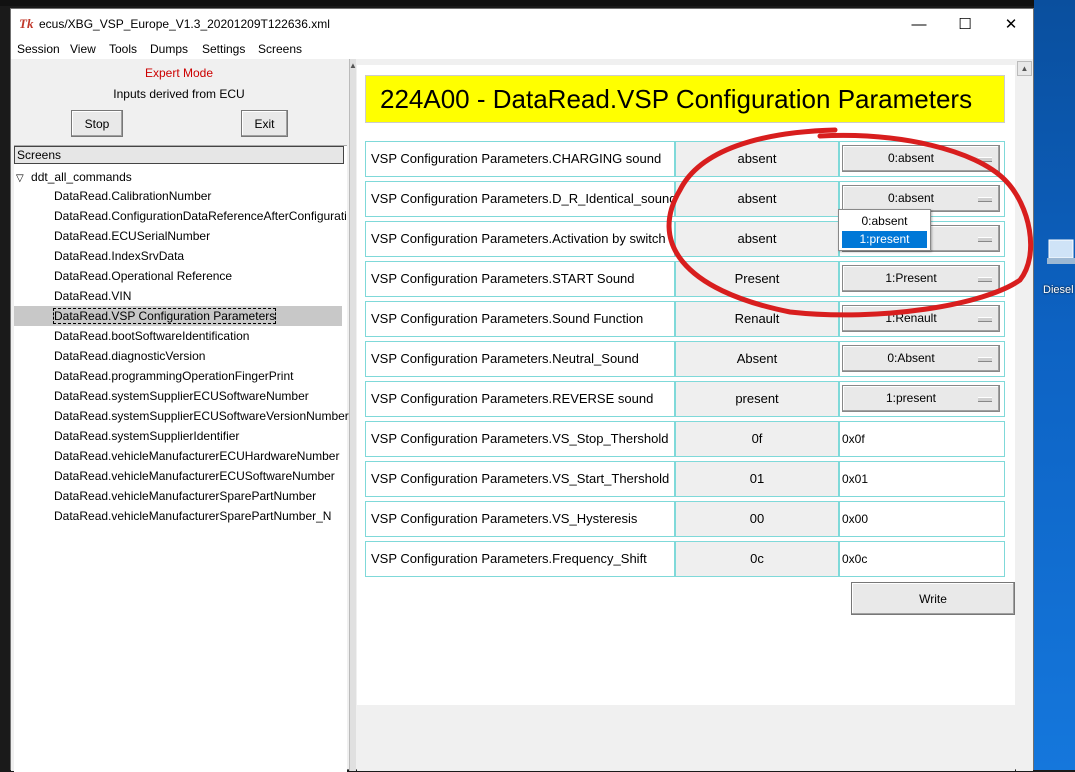 The width and height of the screenshot is (1075, 772). Describe the element at coordinates (757, 479) in the screenshot. I see `parameter-current-value: 01` at that location.